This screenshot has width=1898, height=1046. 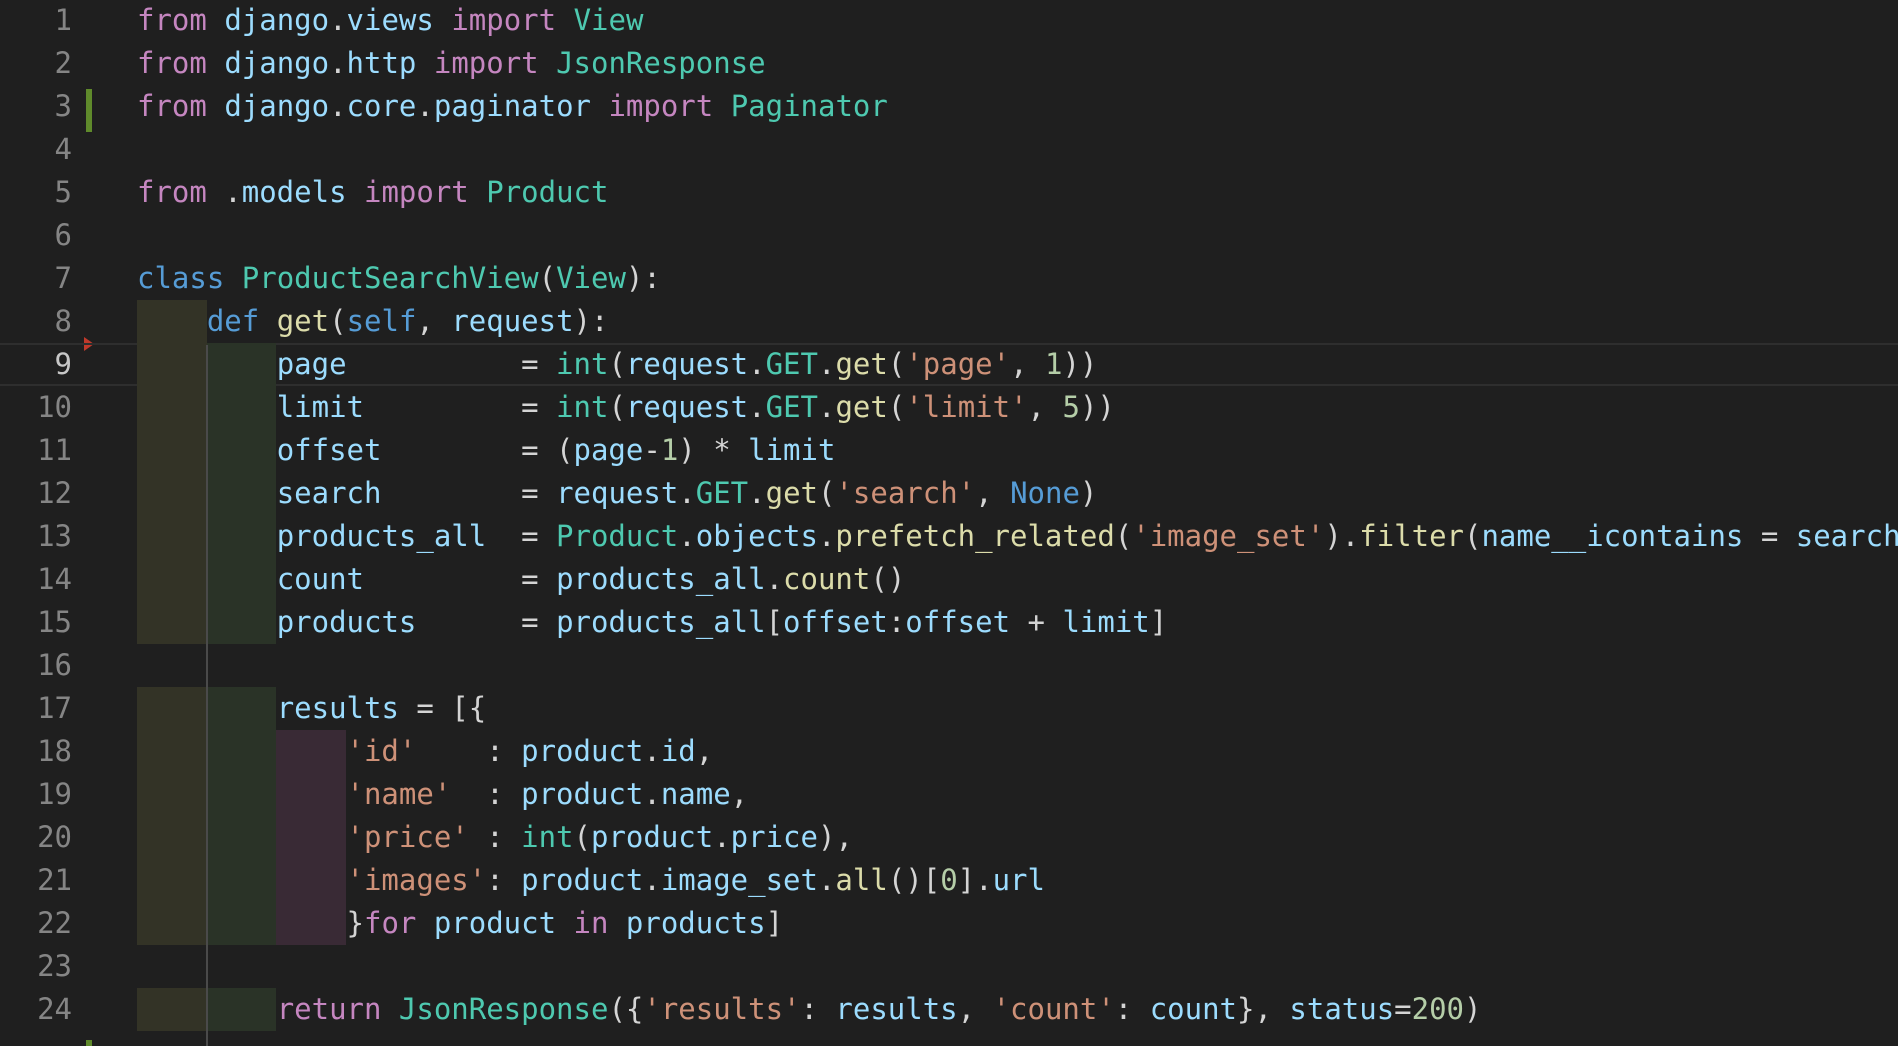 I want to click on code-text: 'price' : int(product.price),, so click(x=495, y=837).